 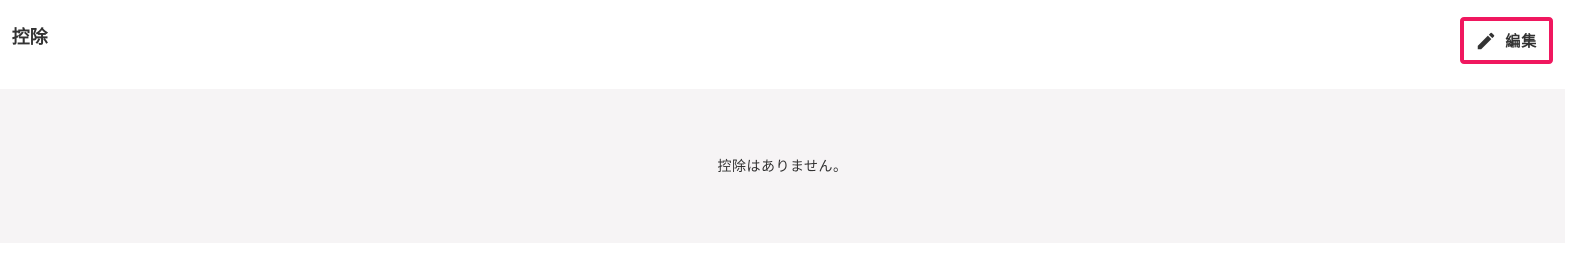 What do you see at coordinates (1486, 41) in the screenshot?
I see `pencil-icon` at bounding box center [1486, 41].